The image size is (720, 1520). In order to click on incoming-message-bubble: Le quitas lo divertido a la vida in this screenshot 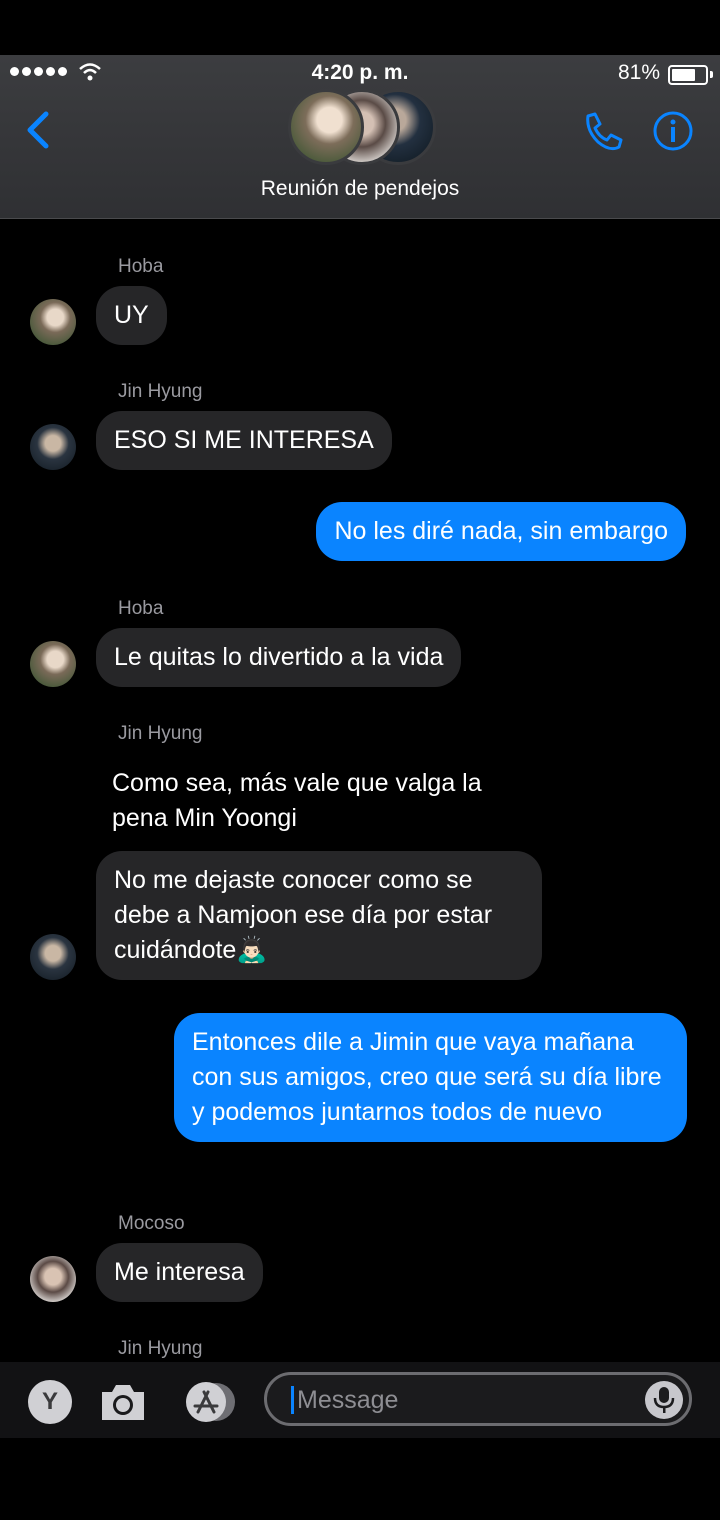, I will do `click(279, 657)`.